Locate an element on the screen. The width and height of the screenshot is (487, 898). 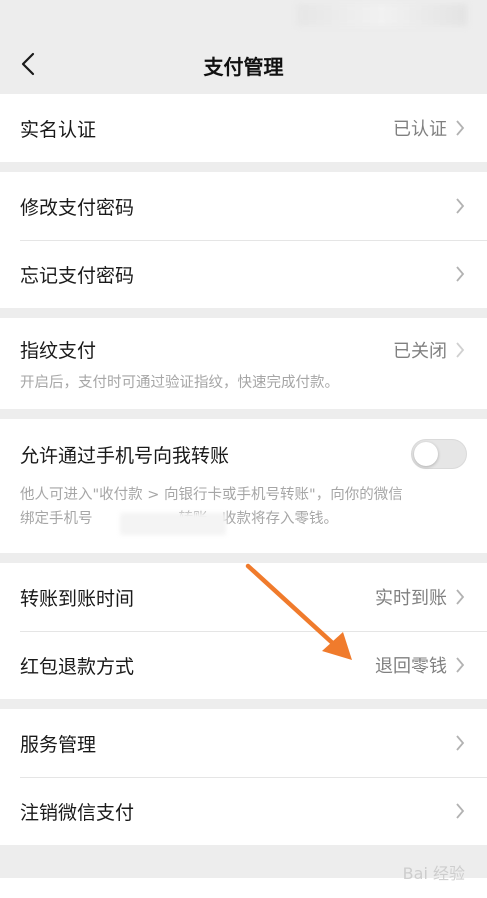
redacted-phone-number is located at coordinates (173, 524).